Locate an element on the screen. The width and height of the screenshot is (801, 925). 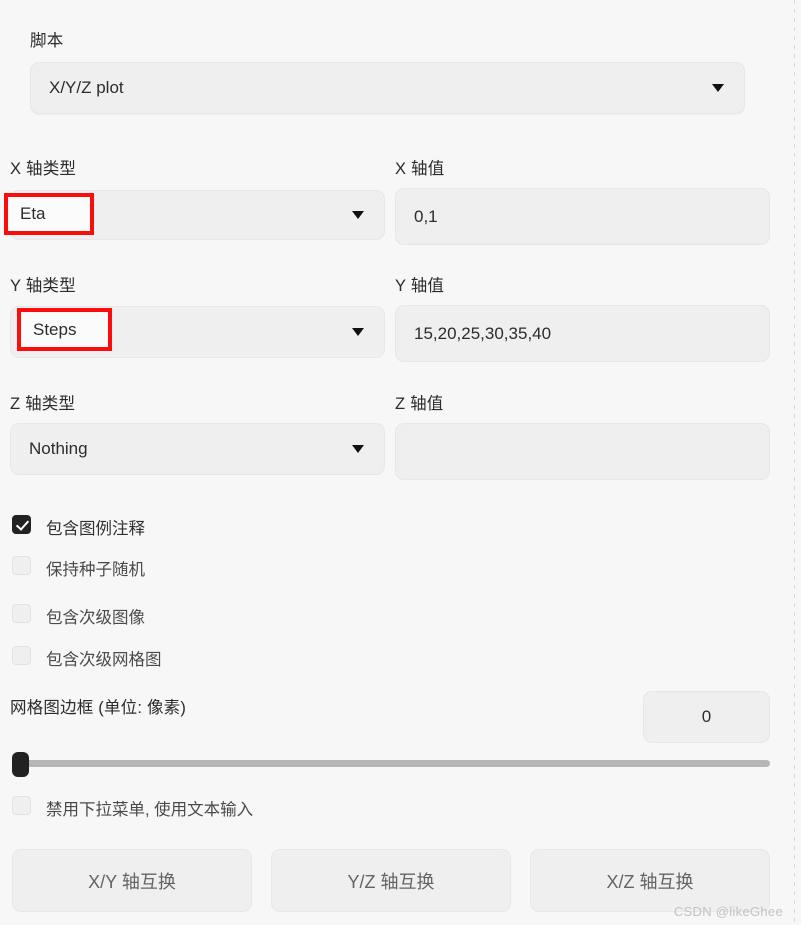
checkbox-row-keep-seed-random: 保持种子随机 is located at coordinates (212, 568).